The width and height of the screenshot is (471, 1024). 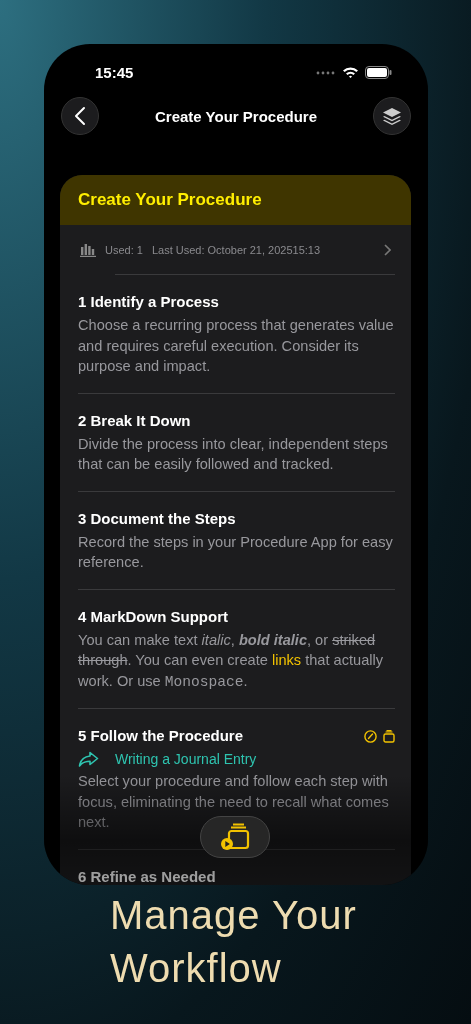 What do you see at coordinates (387, 250) in the screenshot?
I see `chevron-right-icon` at bounding box center [387, 250].